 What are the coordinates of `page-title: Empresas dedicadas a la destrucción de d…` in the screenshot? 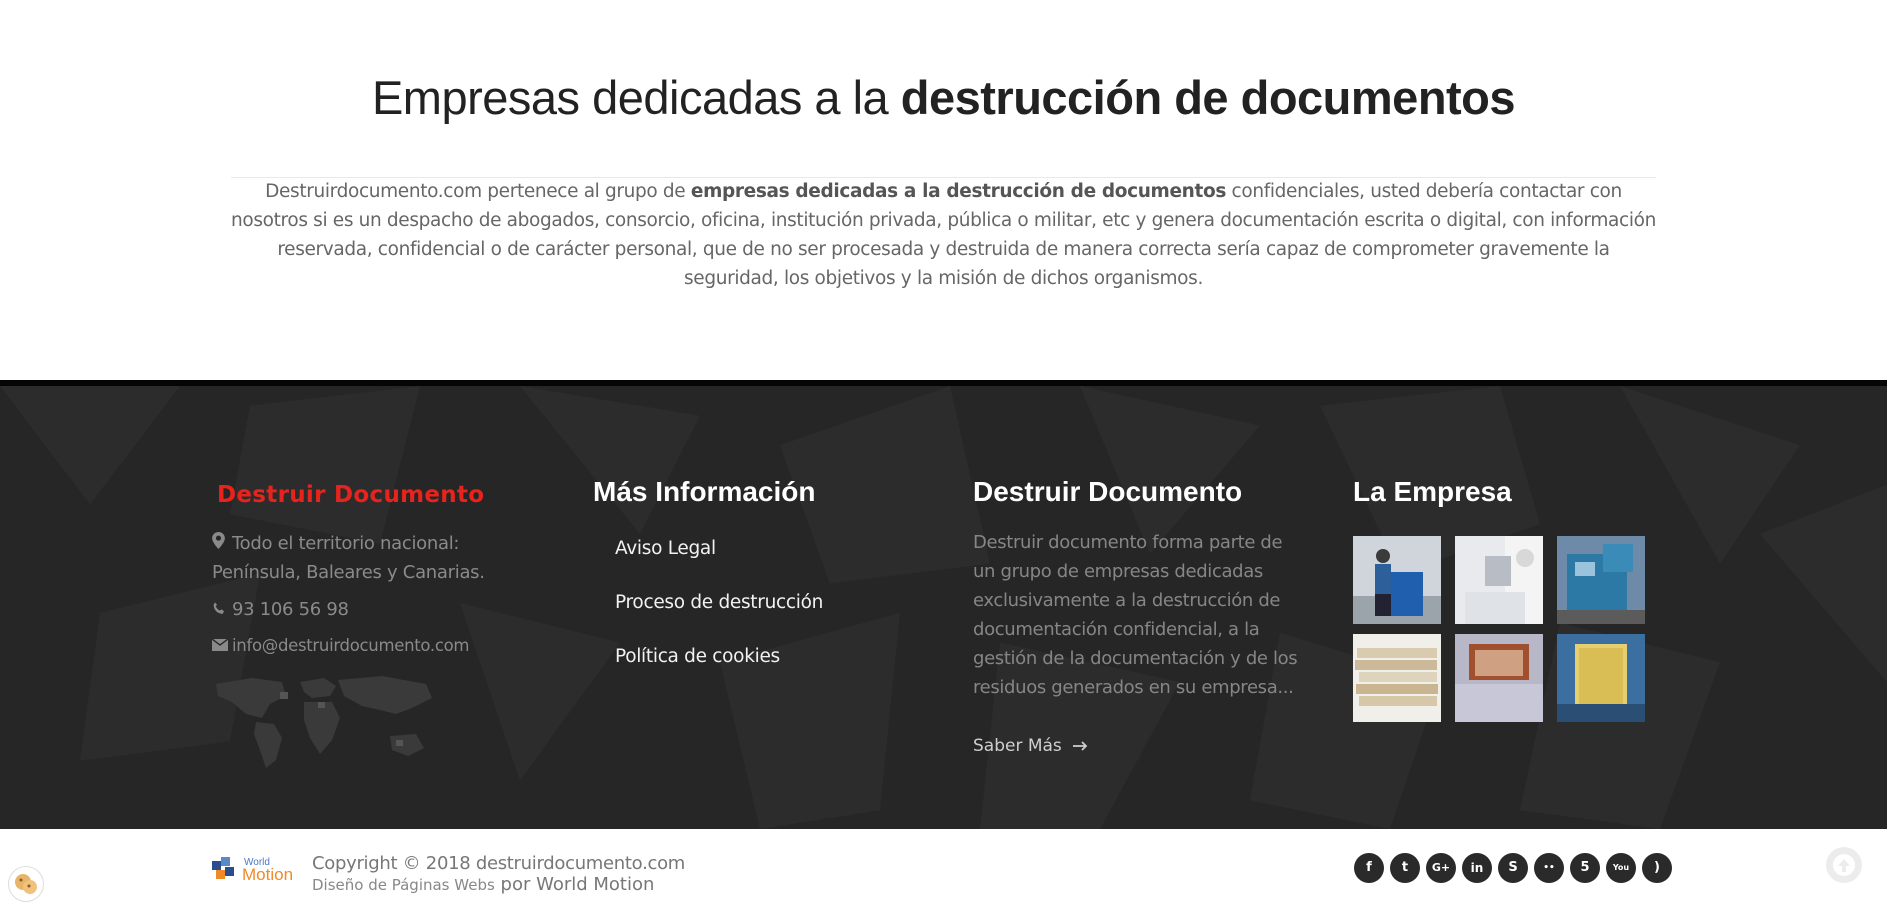 It's located at (943, 97).